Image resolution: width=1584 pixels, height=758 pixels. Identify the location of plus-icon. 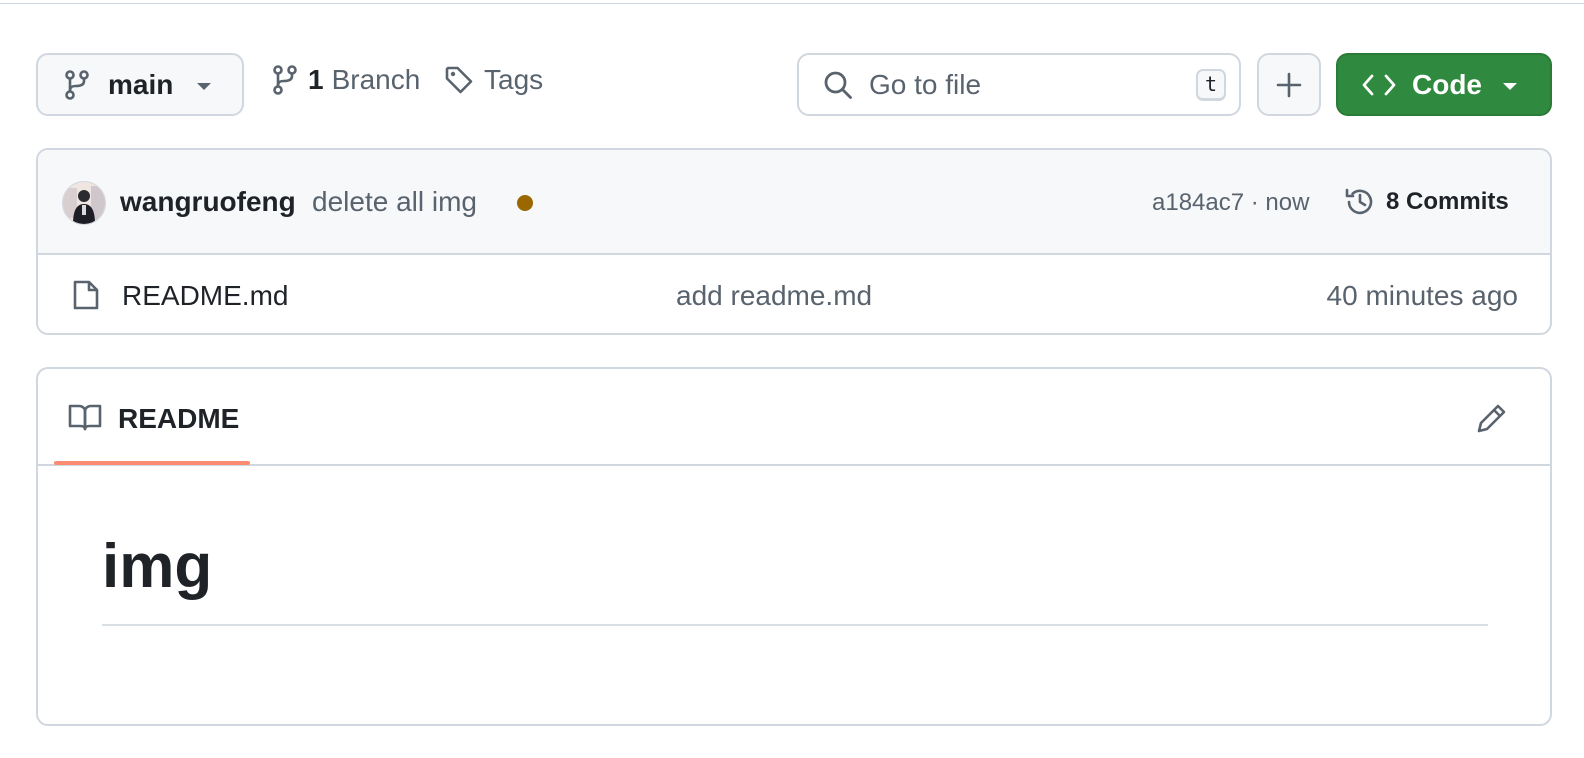
(1289, 85).